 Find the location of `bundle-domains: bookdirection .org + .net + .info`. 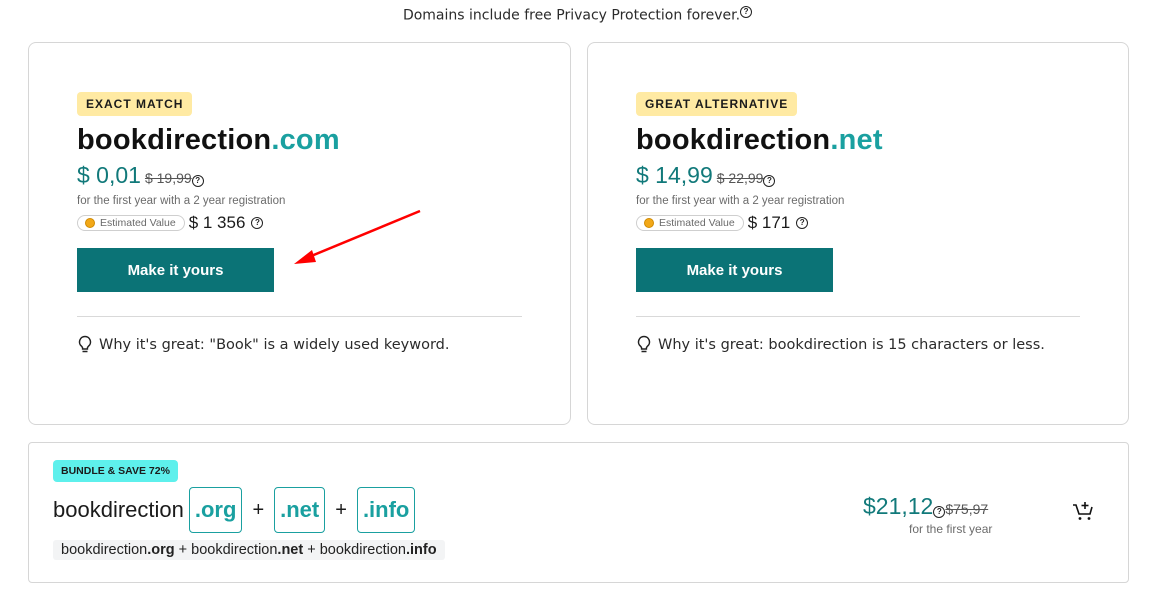

bundle-domains: bookdirection .org + .net + .info is located at coordinates (235, 510).